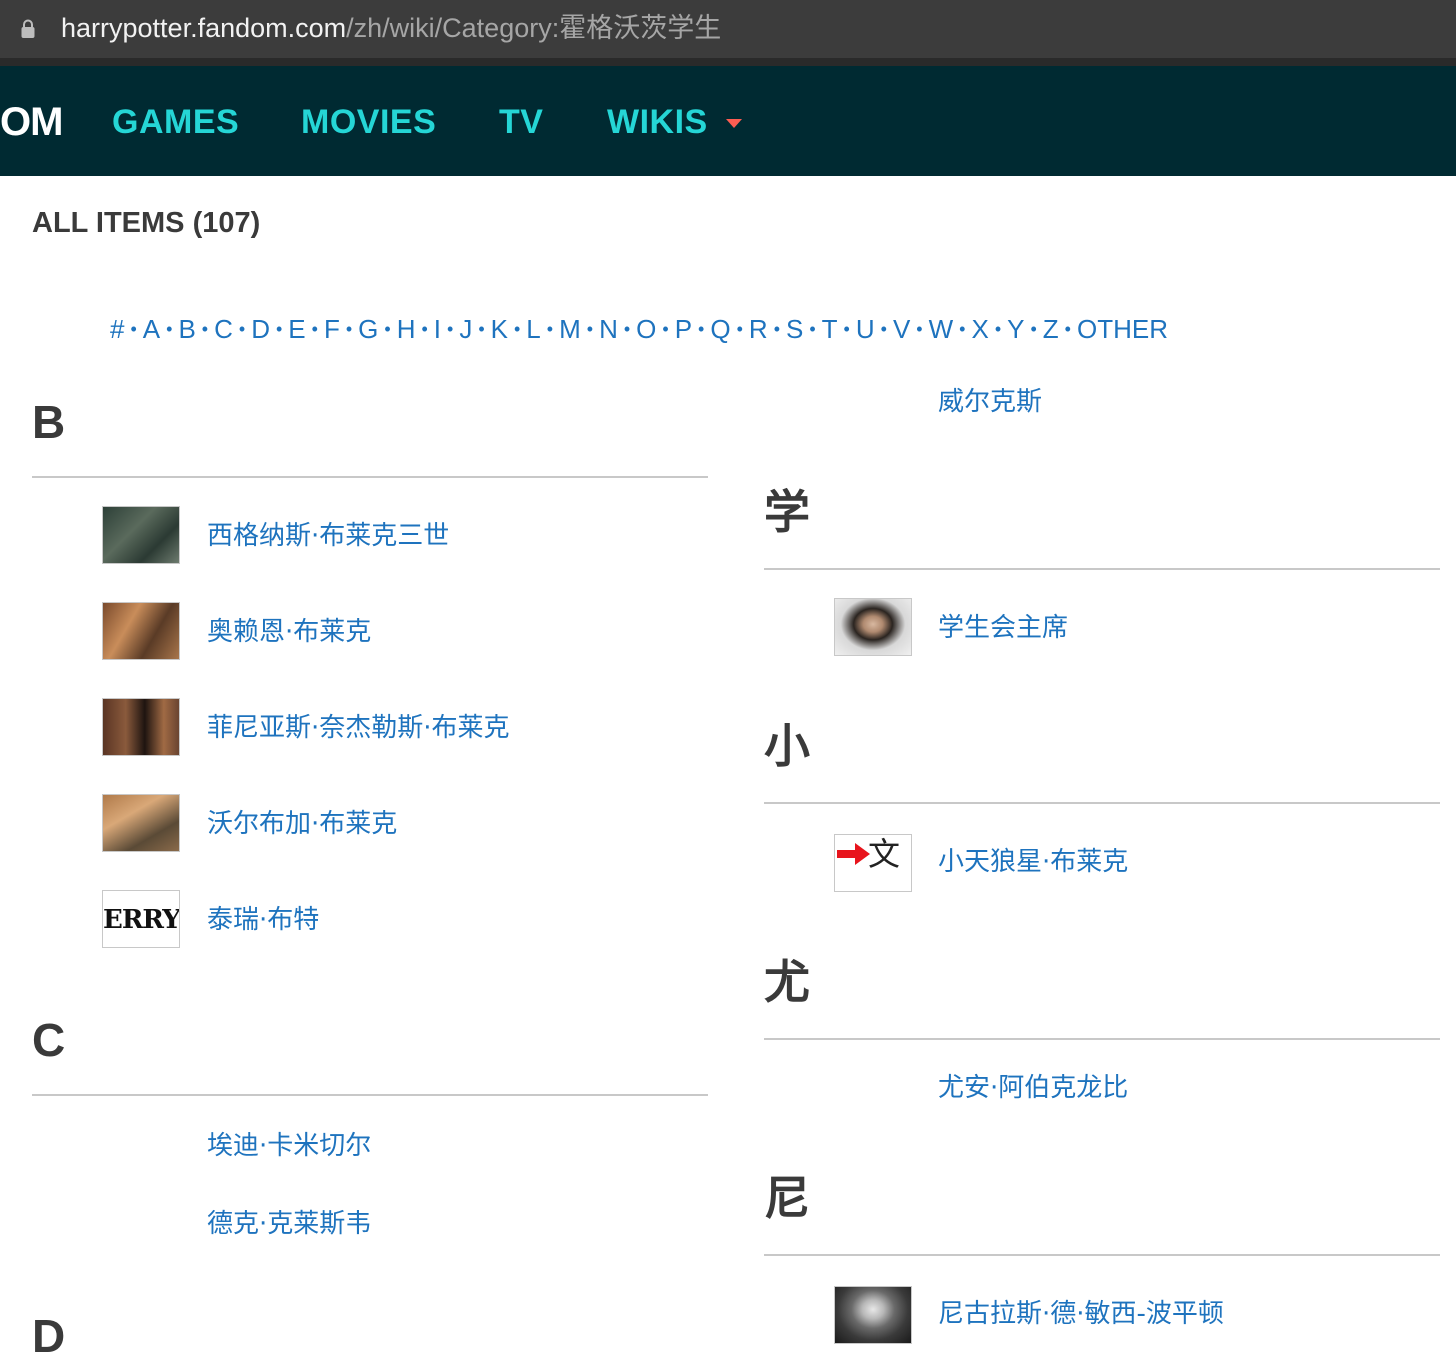  I want to click on all-items-heading: ALL ITEMS (107), so click(146, 223).